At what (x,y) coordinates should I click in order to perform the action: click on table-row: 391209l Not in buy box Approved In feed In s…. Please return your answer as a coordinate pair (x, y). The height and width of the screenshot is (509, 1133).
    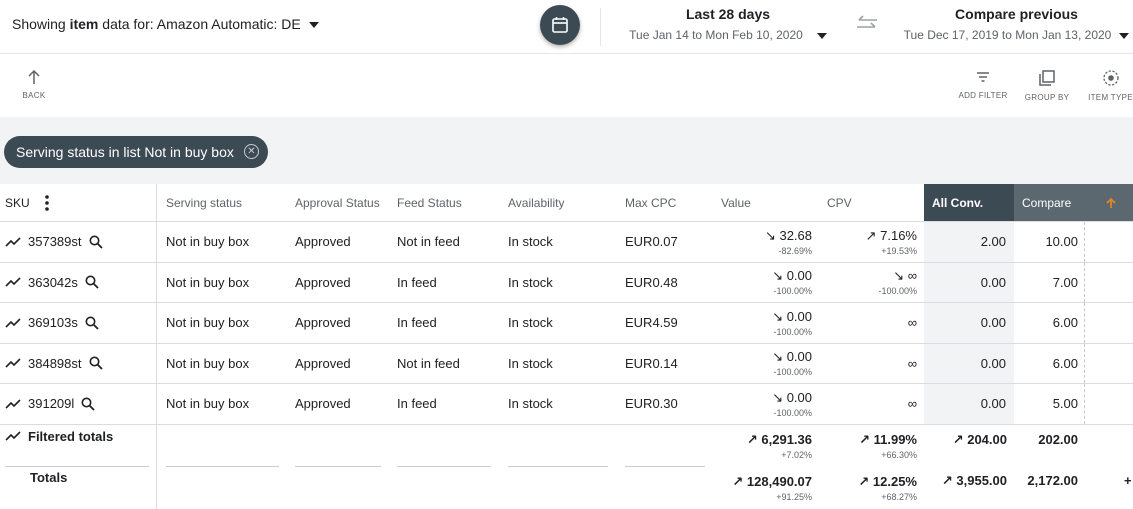
    Looking at the image, I should click on (566, 404).